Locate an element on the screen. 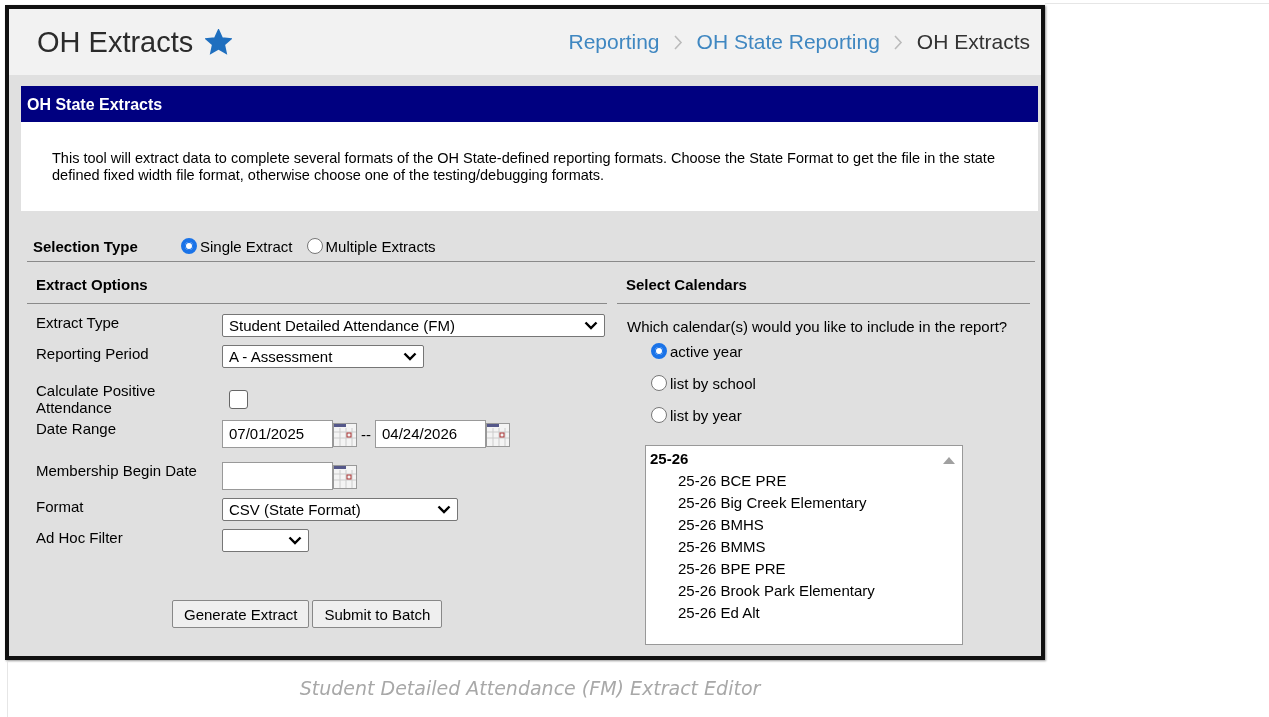 This screenshot has height=717, width=1269. page-title: OH Extracts is located at coordinates (115, 42).